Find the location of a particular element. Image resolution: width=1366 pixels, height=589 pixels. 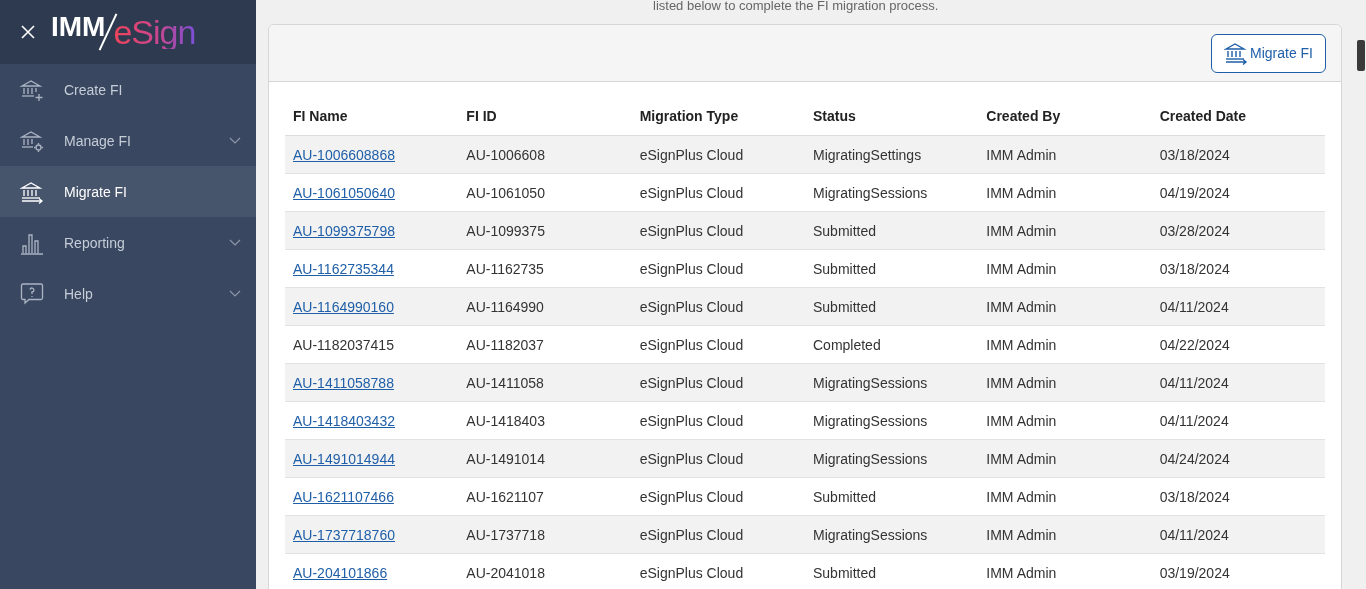

column-header: Created By is located at coordinates (1065, 116).